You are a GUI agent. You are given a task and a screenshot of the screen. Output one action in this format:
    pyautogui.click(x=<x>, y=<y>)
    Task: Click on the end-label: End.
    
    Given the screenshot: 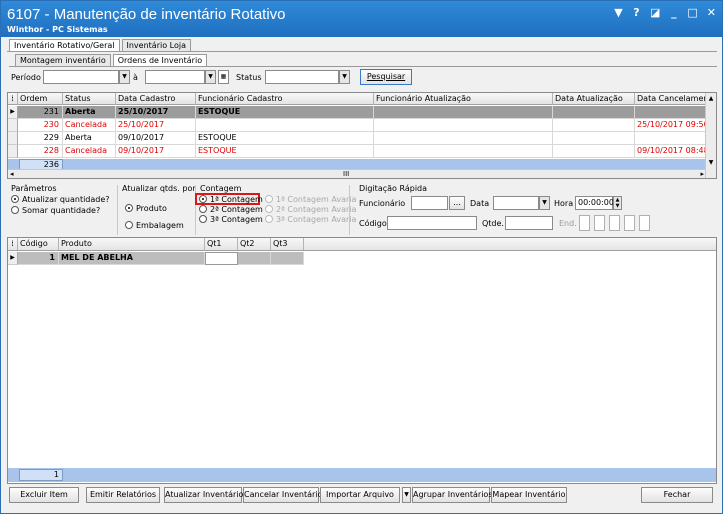 What is the action you would take?
    pyautogui.click(x=568, y=223)
    